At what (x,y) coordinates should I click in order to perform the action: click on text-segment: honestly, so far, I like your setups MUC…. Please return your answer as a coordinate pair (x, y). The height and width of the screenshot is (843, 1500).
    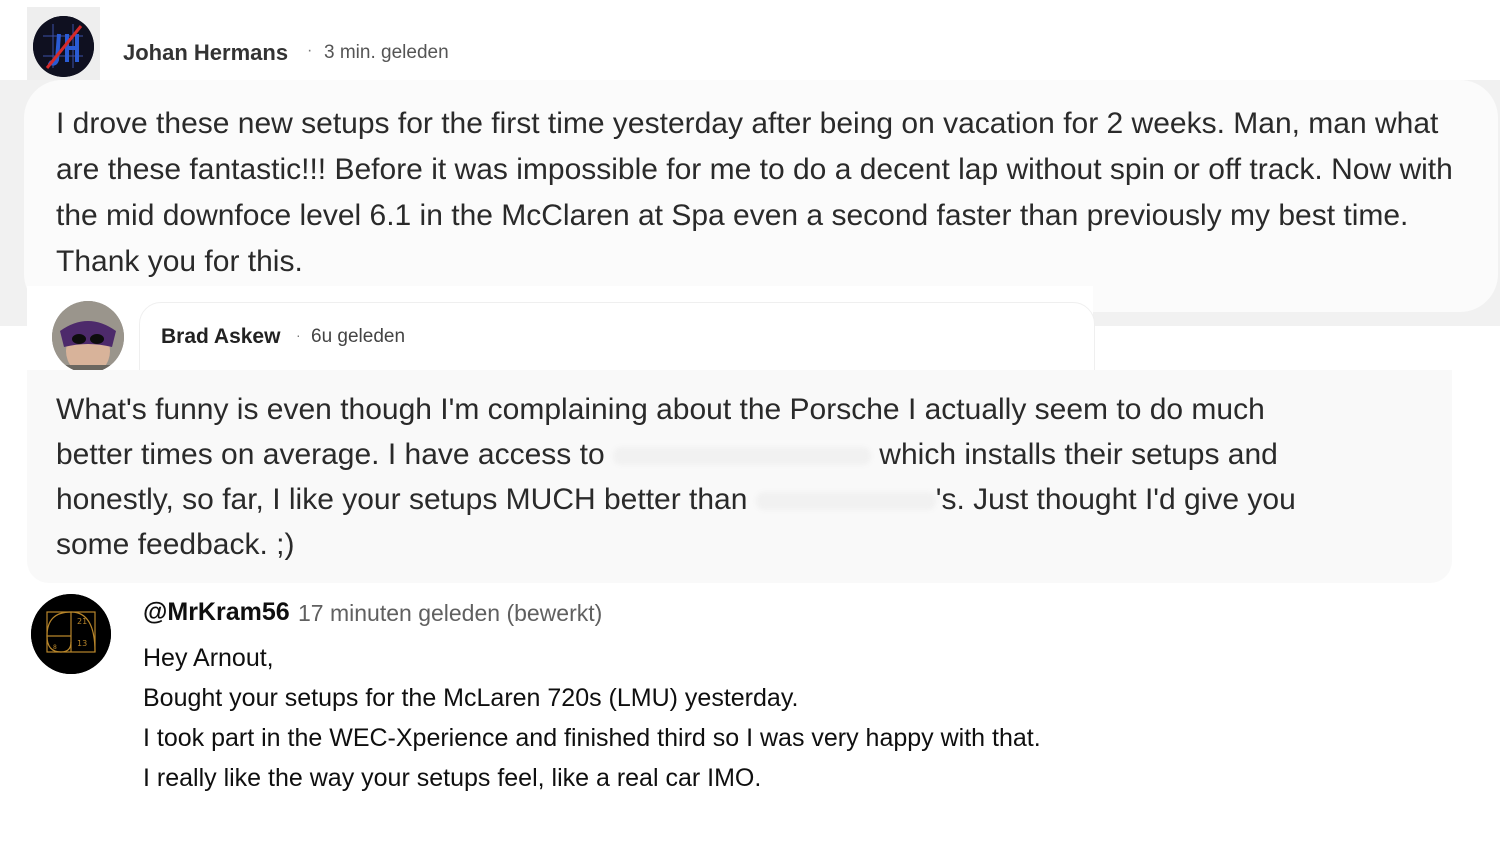
    Looking at the image, I should click on (406, 499).